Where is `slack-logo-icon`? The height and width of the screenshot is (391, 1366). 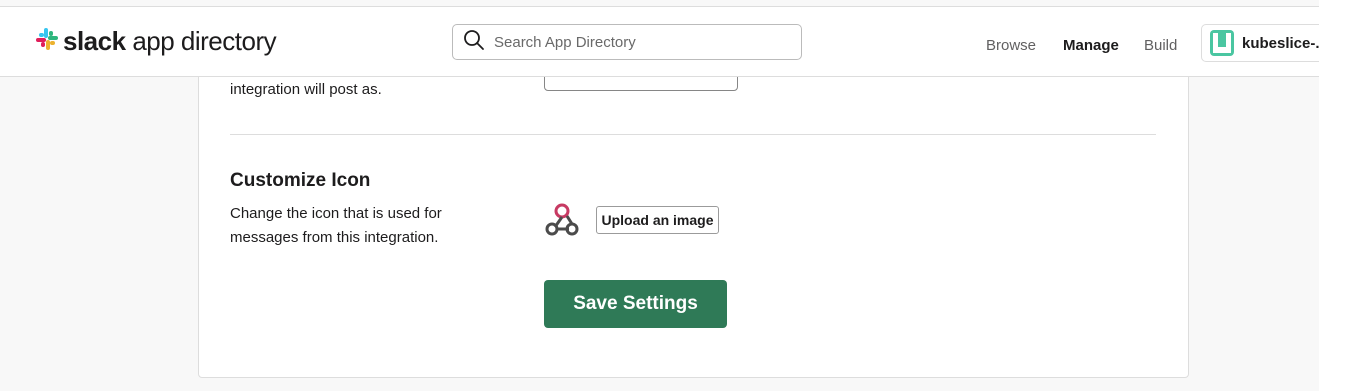
slack-logo-icon is located at coordinates (47, 41).